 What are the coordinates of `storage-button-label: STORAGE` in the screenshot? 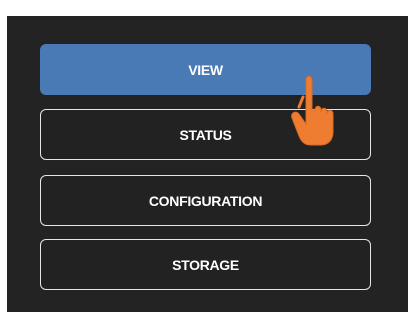 It's located at (205, 264).